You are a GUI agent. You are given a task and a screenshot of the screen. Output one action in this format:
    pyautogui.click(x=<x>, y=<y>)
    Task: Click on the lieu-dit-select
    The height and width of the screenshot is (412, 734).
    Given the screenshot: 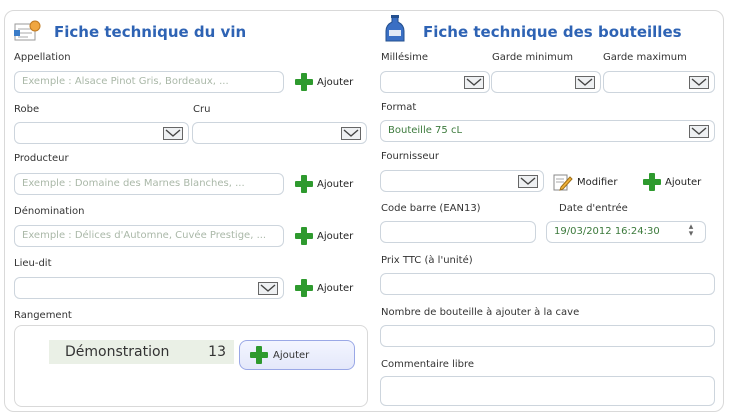 What is the action you would take?
    pyautogui.click(x=149, y=288)
    